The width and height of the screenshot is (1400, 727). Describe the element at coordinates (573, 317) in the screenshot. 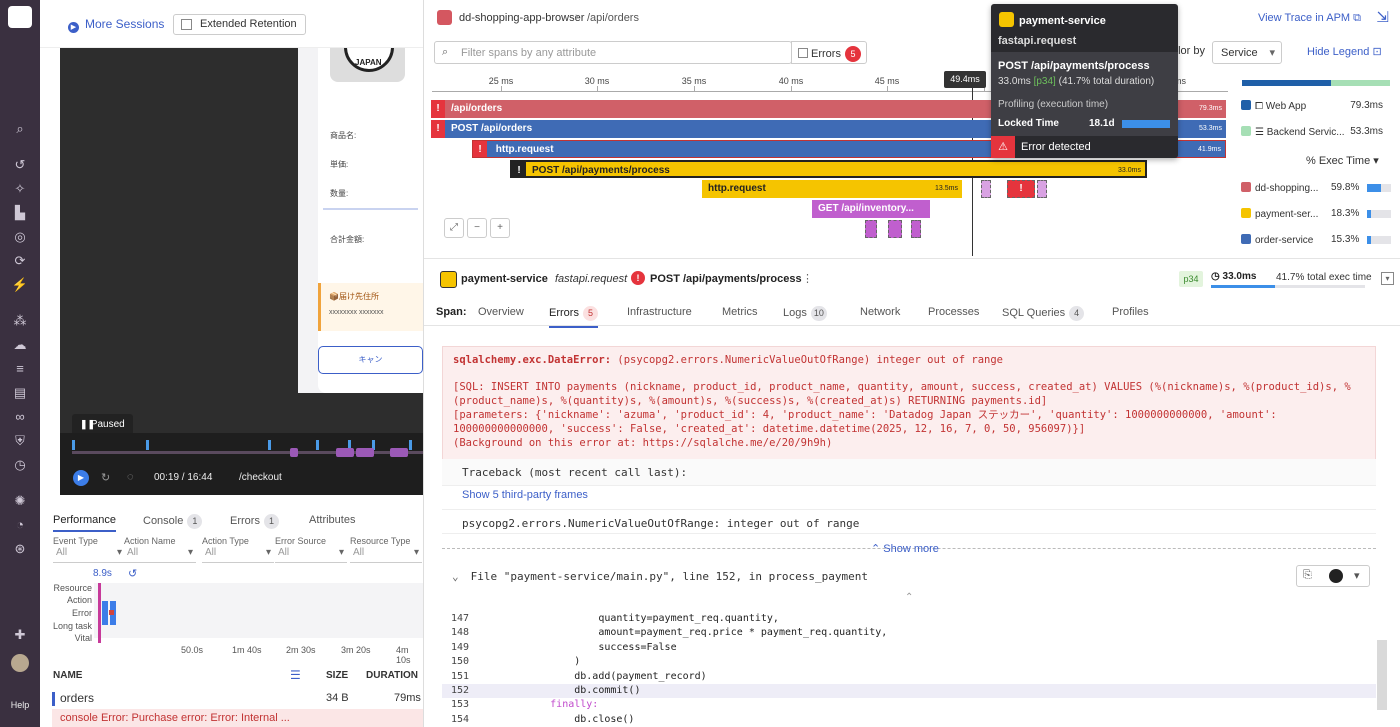

I see `tab-errors: Errors 5` at that location.